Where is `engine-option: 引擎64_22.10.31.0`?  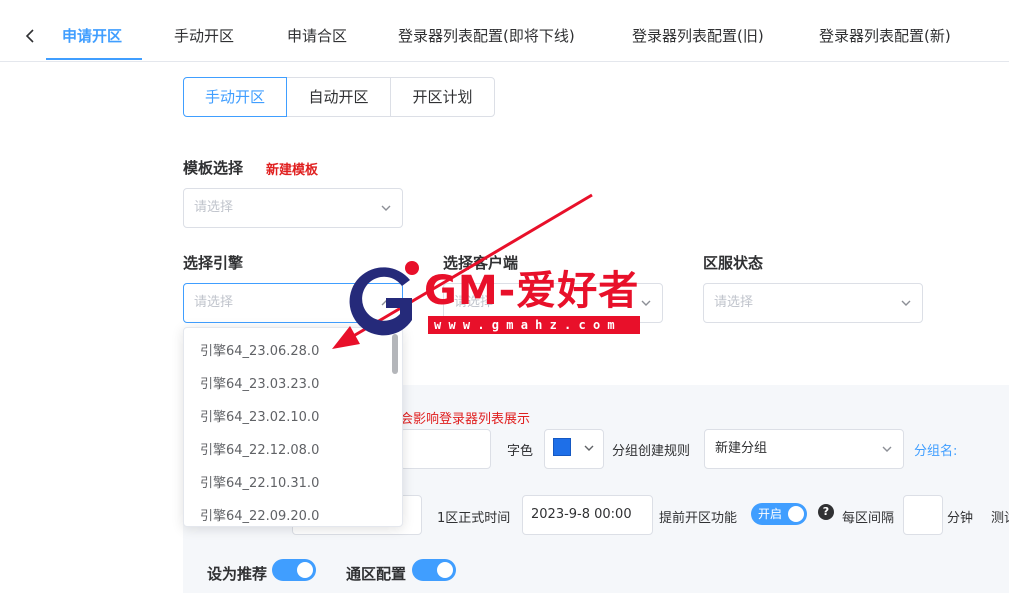 engine-option: 引擎64_22.10.31.0 is located at coordinates (288, 483).